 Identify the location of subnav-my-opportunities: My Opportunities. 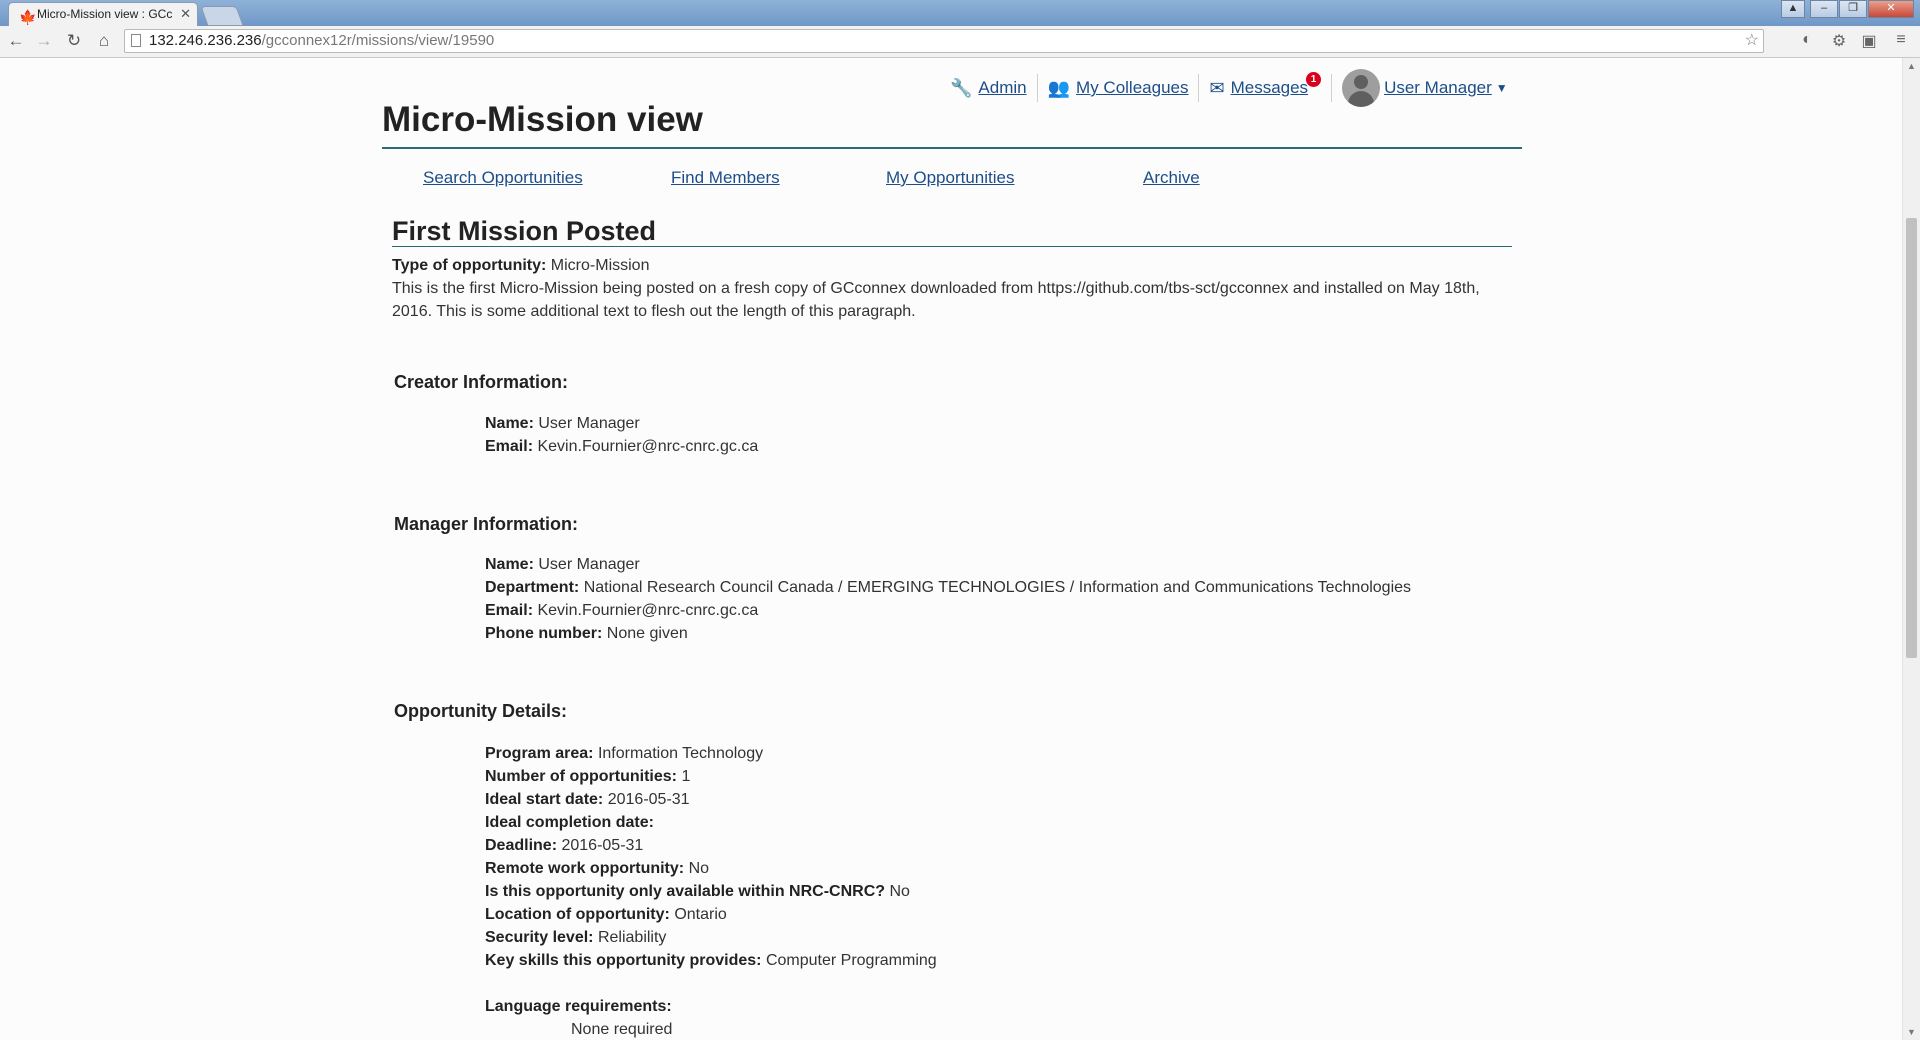
(950, 178).